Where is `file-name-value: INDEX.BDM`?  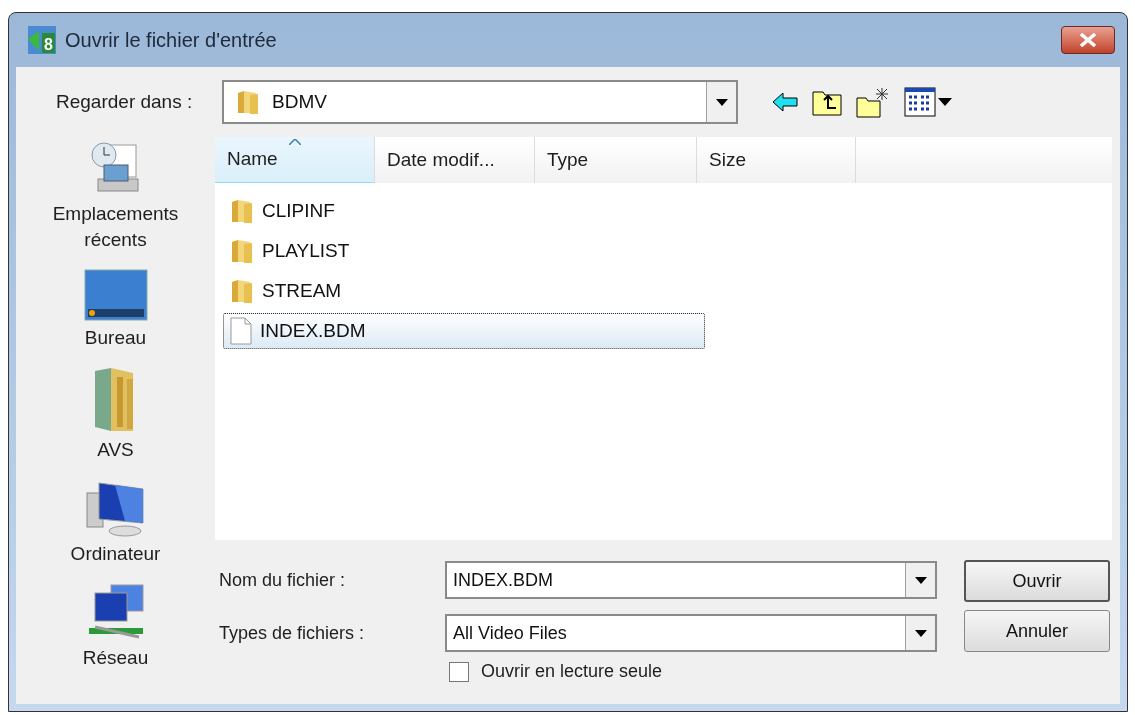
file-name-value: INDEX.BDM is located at coordinates (503, 580).